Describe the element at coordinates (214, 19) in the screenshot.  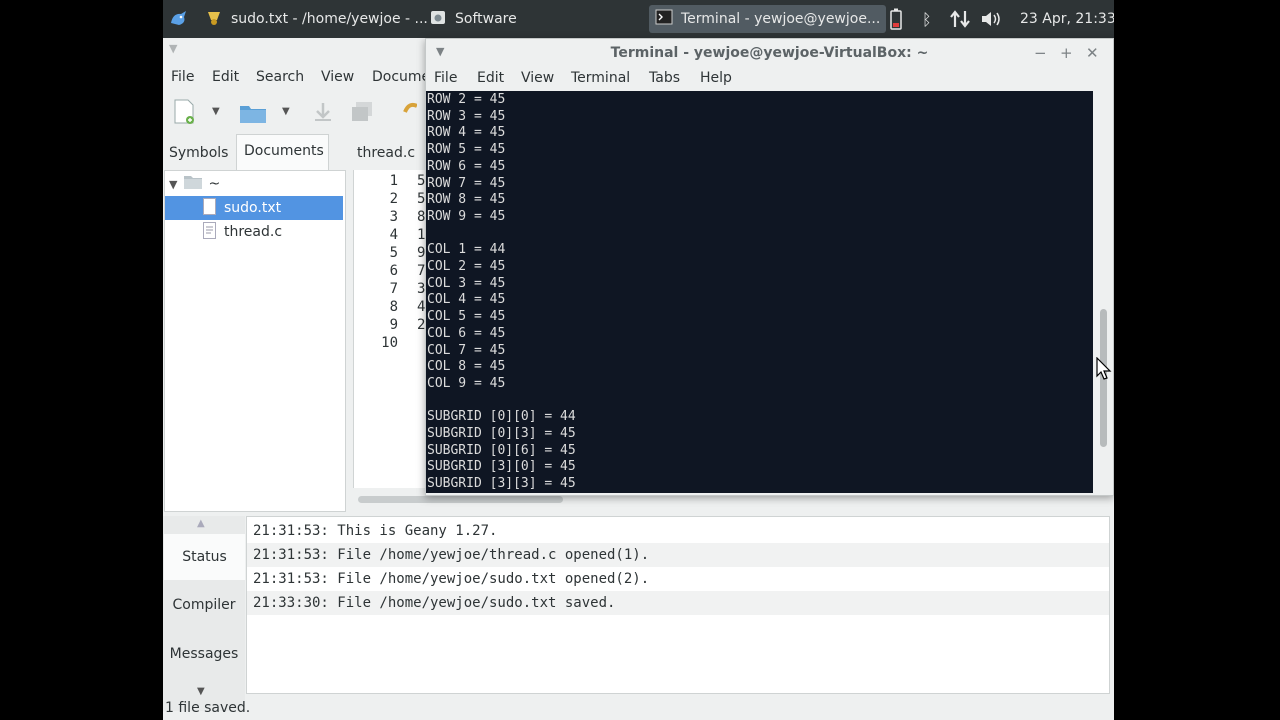
I see `geany-icon` at that location.